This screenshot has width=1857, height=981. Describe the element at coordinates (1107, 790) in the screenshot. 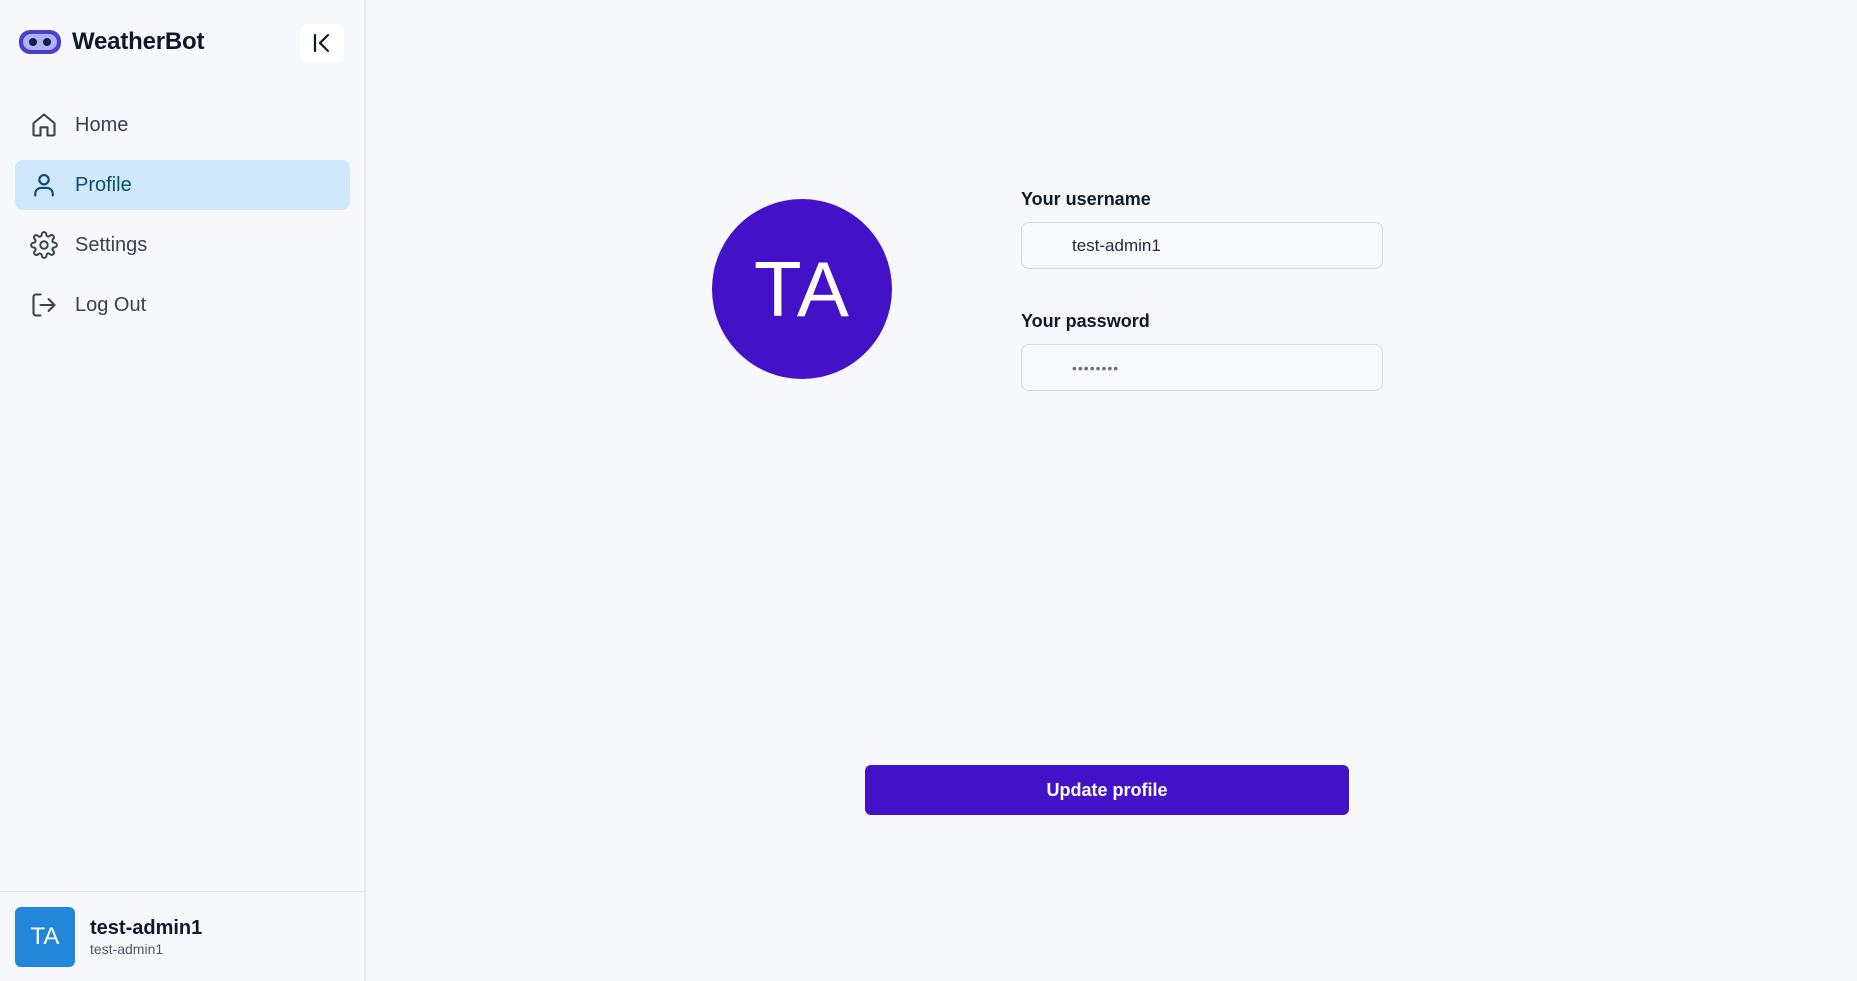

I see `update-profile-button: Update profile` at that location.